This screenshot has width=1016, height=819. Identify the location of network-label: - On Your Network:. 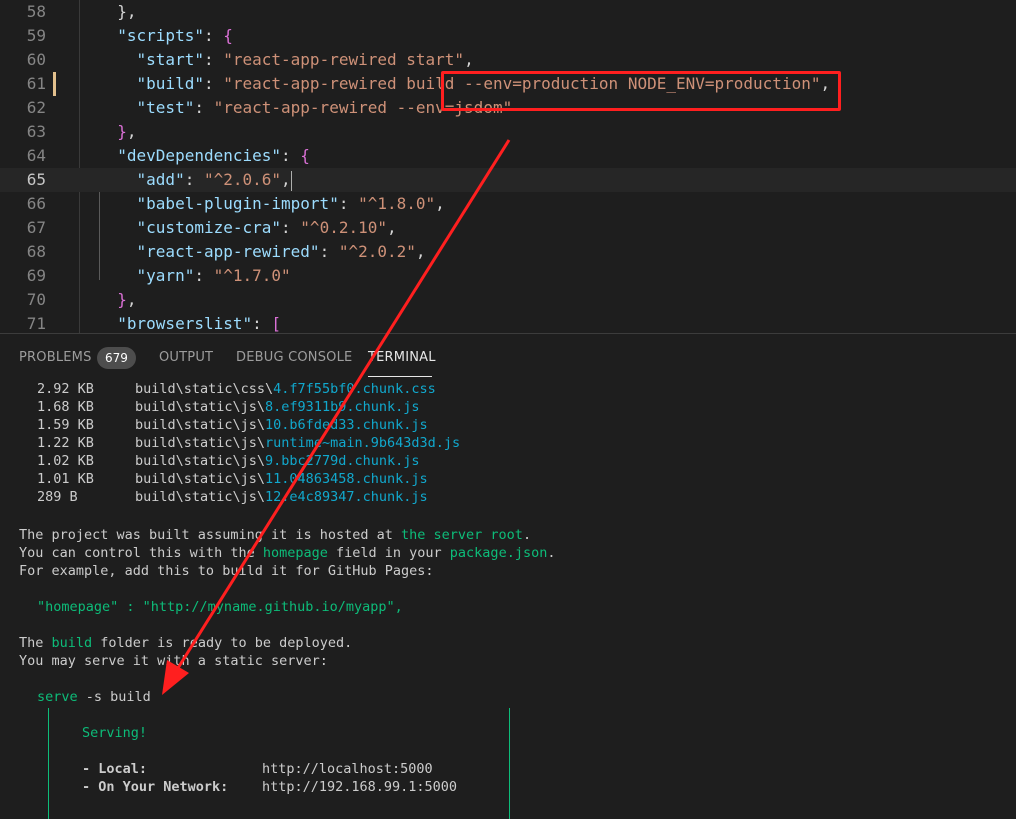
(155, 787).